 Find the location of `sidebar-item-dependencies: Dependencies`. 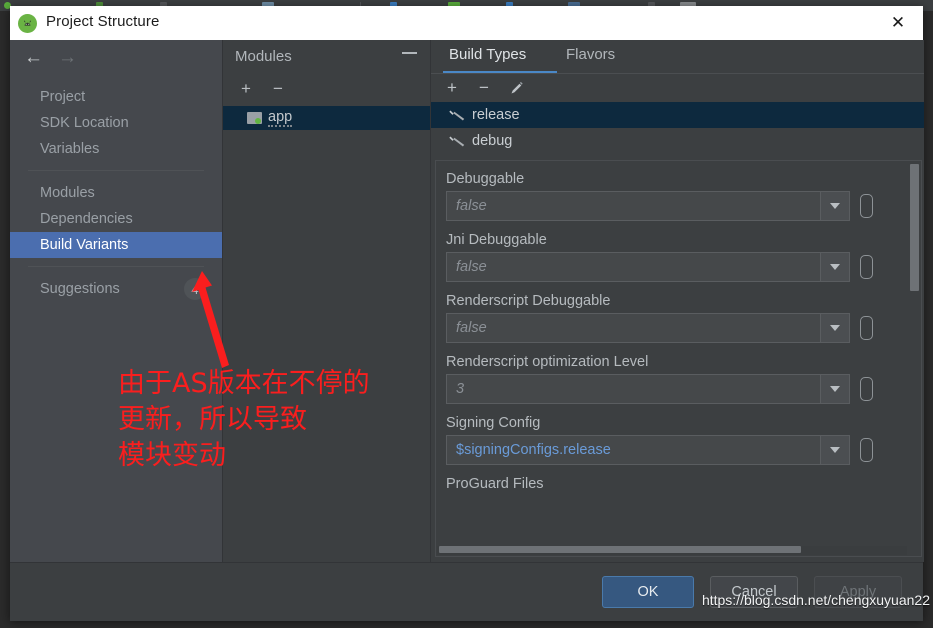

sidebar-item-dependencies: Dependencies is located at coordinates (116, 219).